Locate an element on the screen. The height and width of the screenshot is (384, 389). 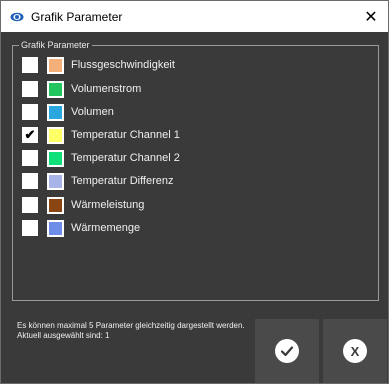
cancel-button: X is located at coordinates (355, 351).